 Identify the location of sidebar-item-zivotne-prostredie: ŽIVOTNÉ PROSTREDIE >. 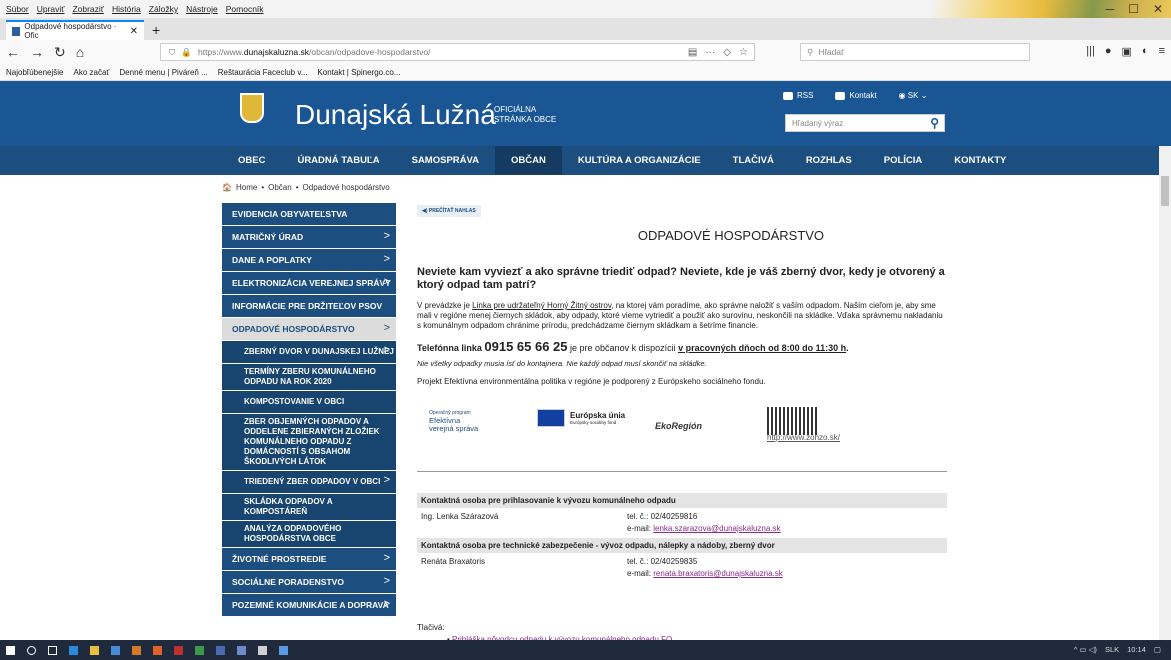
(309, 559).